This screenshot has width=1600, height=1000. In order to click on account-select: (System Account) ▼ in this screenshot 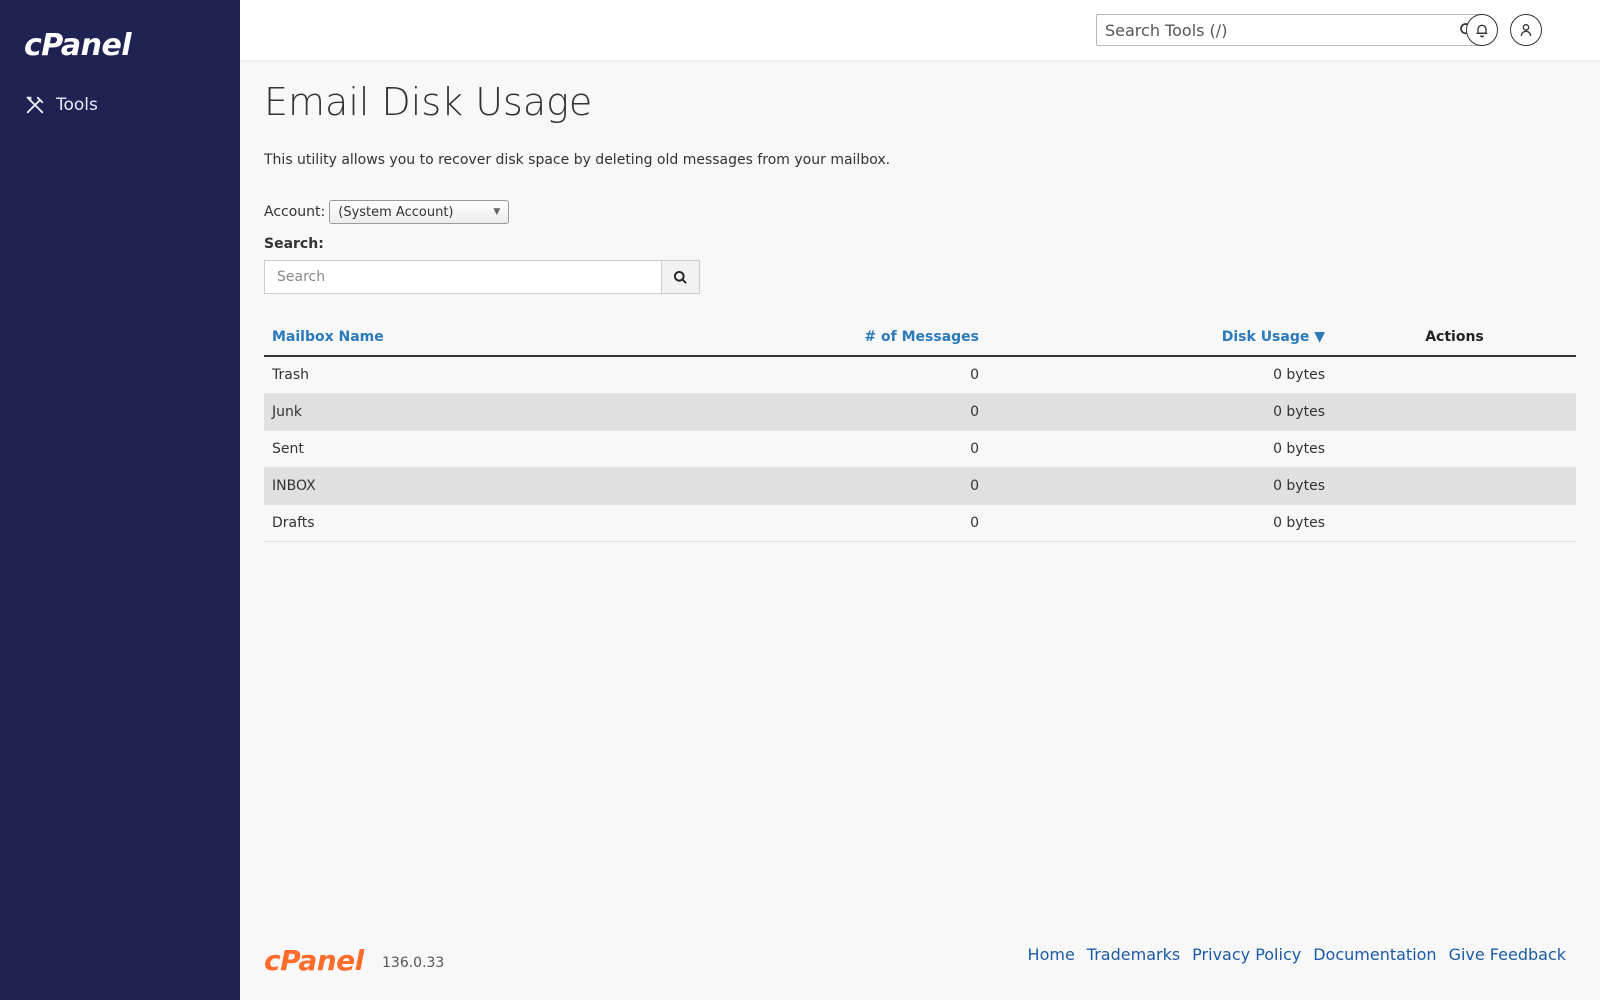, I will do `click(419, 212)`.